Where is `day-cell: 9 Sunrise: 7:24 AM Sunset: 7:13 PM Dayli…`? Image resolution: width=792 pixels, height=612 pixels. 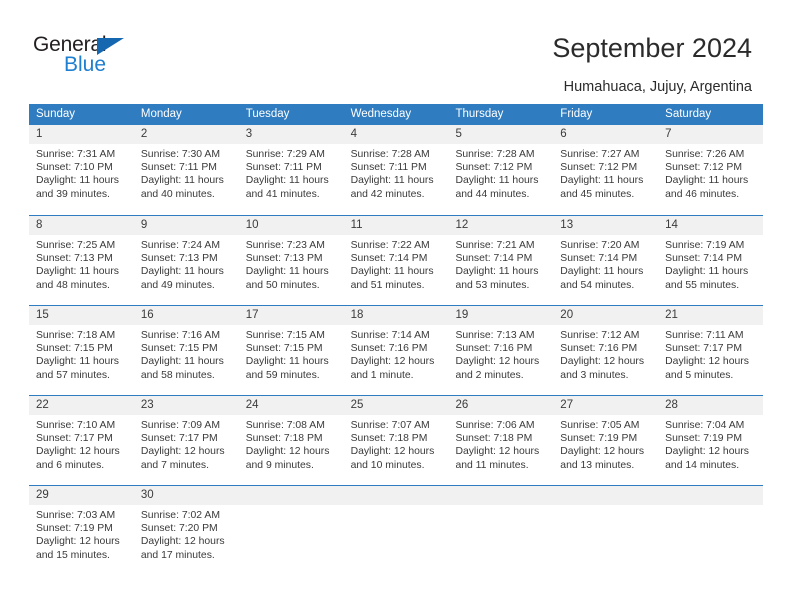
day-cell: 9 Sunrise: 7:24 AM Sunset: 7:13 PM Dayli… is located at coordinates (186, 260).